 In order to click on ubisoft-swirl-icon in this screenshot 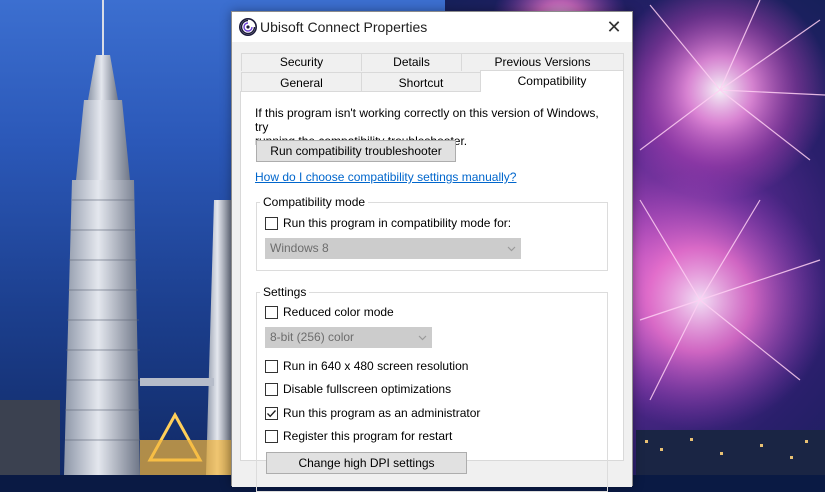, I will do `click(248, 27)`.